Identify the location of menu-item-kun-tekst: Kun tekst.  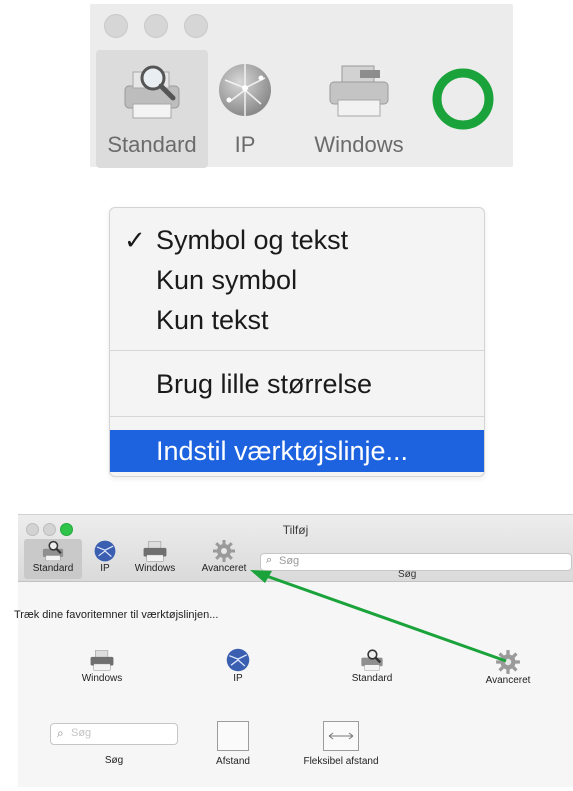
(297, 320).